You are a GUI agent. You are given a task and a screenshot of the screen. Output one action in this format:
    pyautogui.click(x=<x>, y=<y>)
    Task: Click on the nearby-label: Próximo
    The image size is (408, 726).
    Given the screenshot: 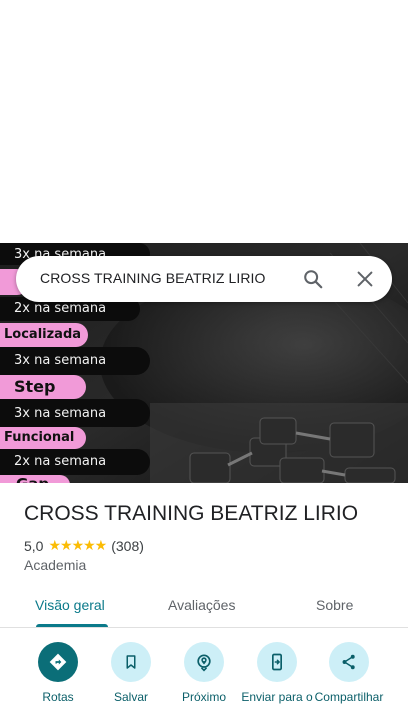 What is the action you would take?
    pyautogui.click(x=203, y=697)
    